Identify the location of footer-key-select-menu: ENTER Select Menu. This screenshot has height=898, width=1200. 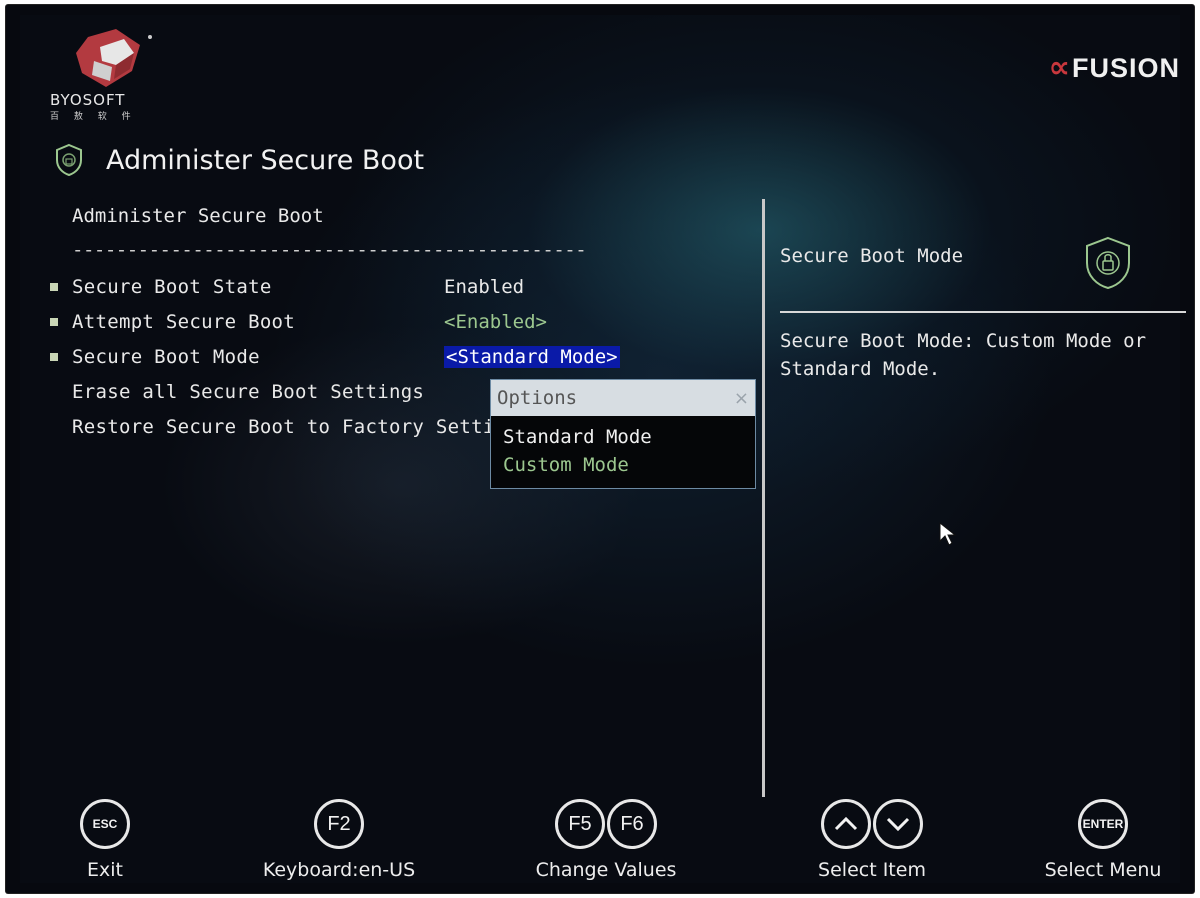
(1103, 840).